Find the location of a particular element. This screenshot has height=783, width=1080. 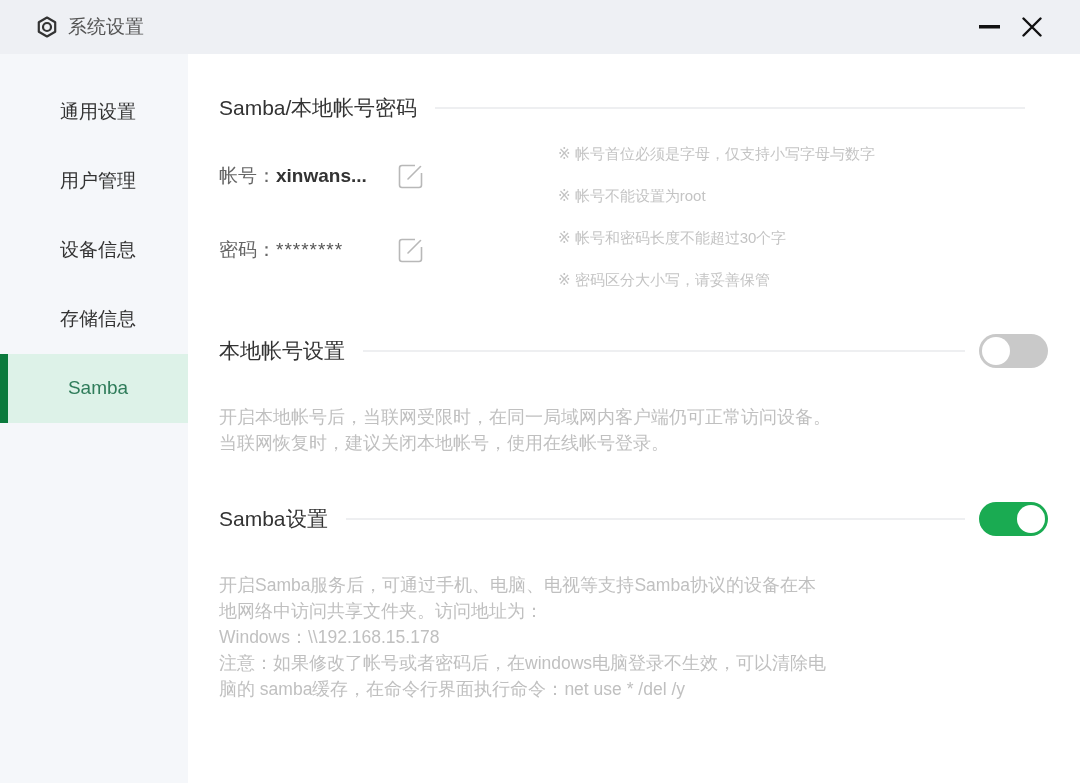

sidebar-item: 用户管理 is located at coordinates (94, 181).